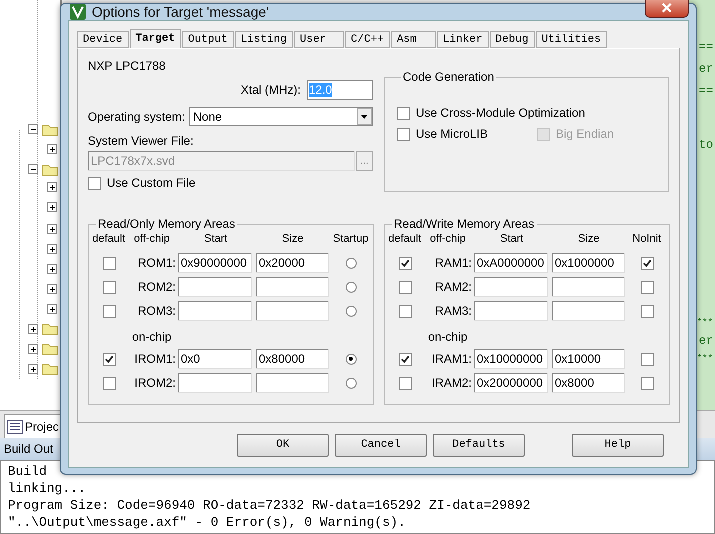 The height and width of the screenshot is (534, 715). Describe the element at coordinates (706, 47) in the screenshot. I see `code-line: ==` at that location.